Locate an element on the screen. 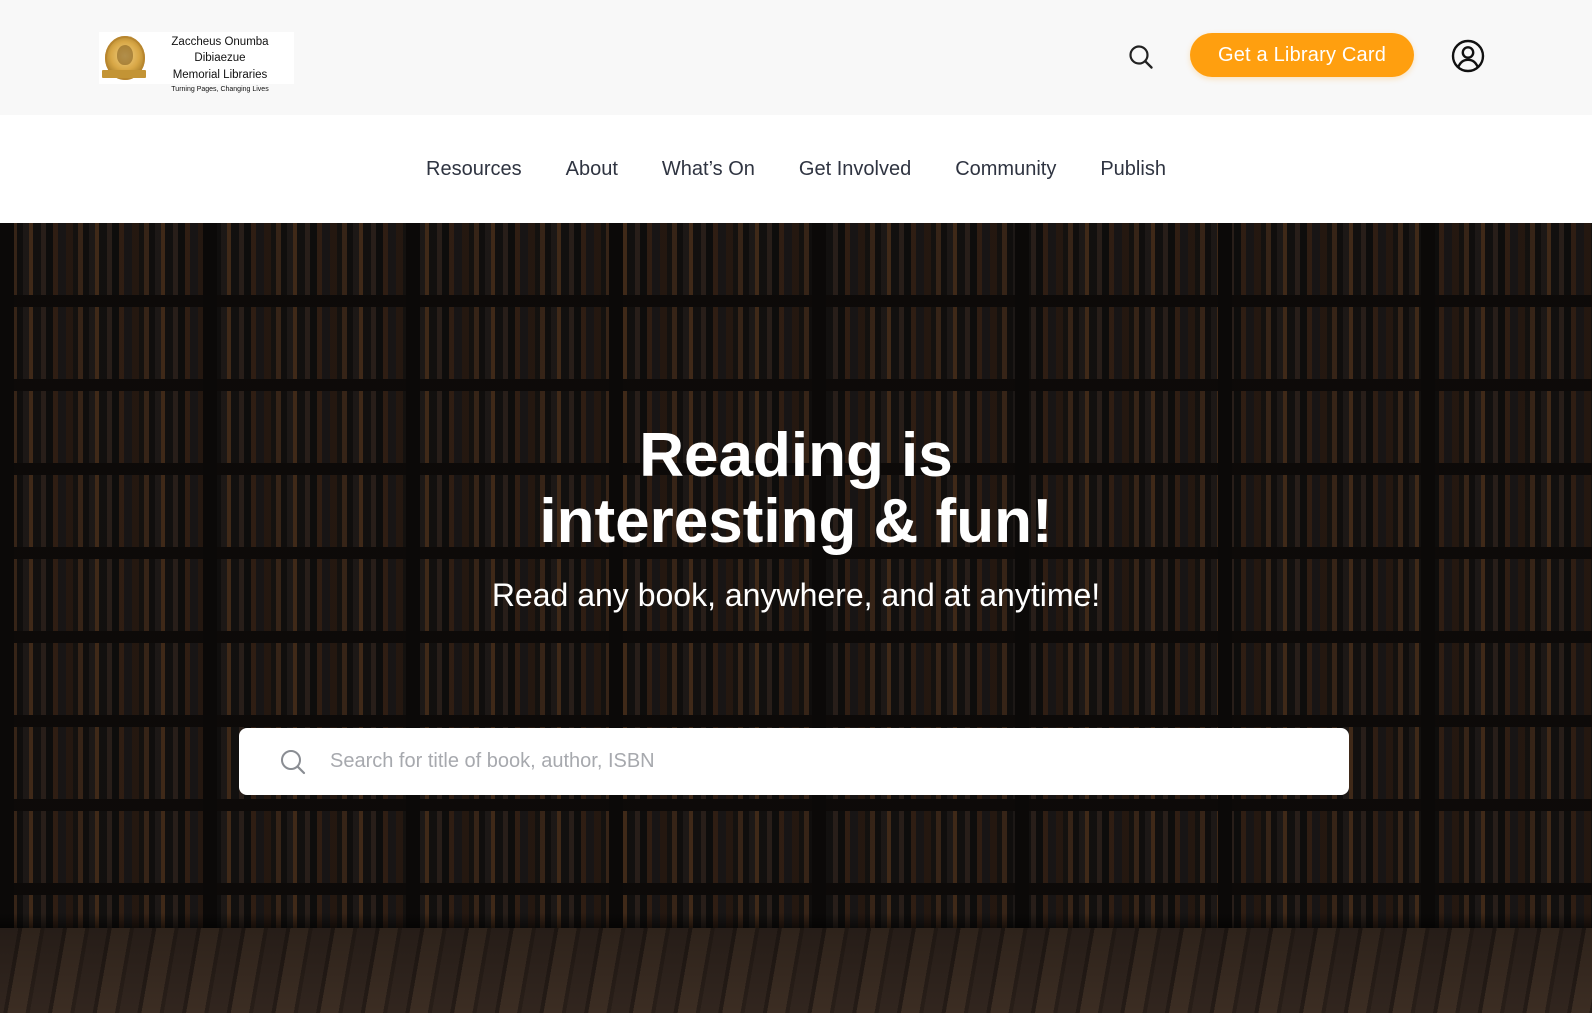  hero-title-line2: interesting & fun! is located at coordinates (796, 521).